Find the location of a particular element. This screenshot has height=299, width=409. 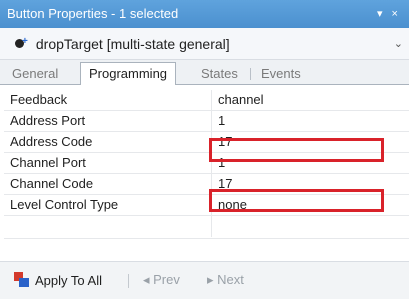

property-row-empty is located at coordinates (206, 227).